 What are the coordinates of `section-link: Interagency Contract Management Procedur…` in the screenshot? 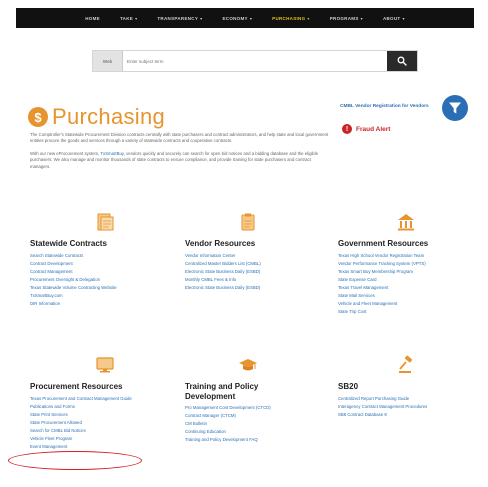 It's located at (408, 407).